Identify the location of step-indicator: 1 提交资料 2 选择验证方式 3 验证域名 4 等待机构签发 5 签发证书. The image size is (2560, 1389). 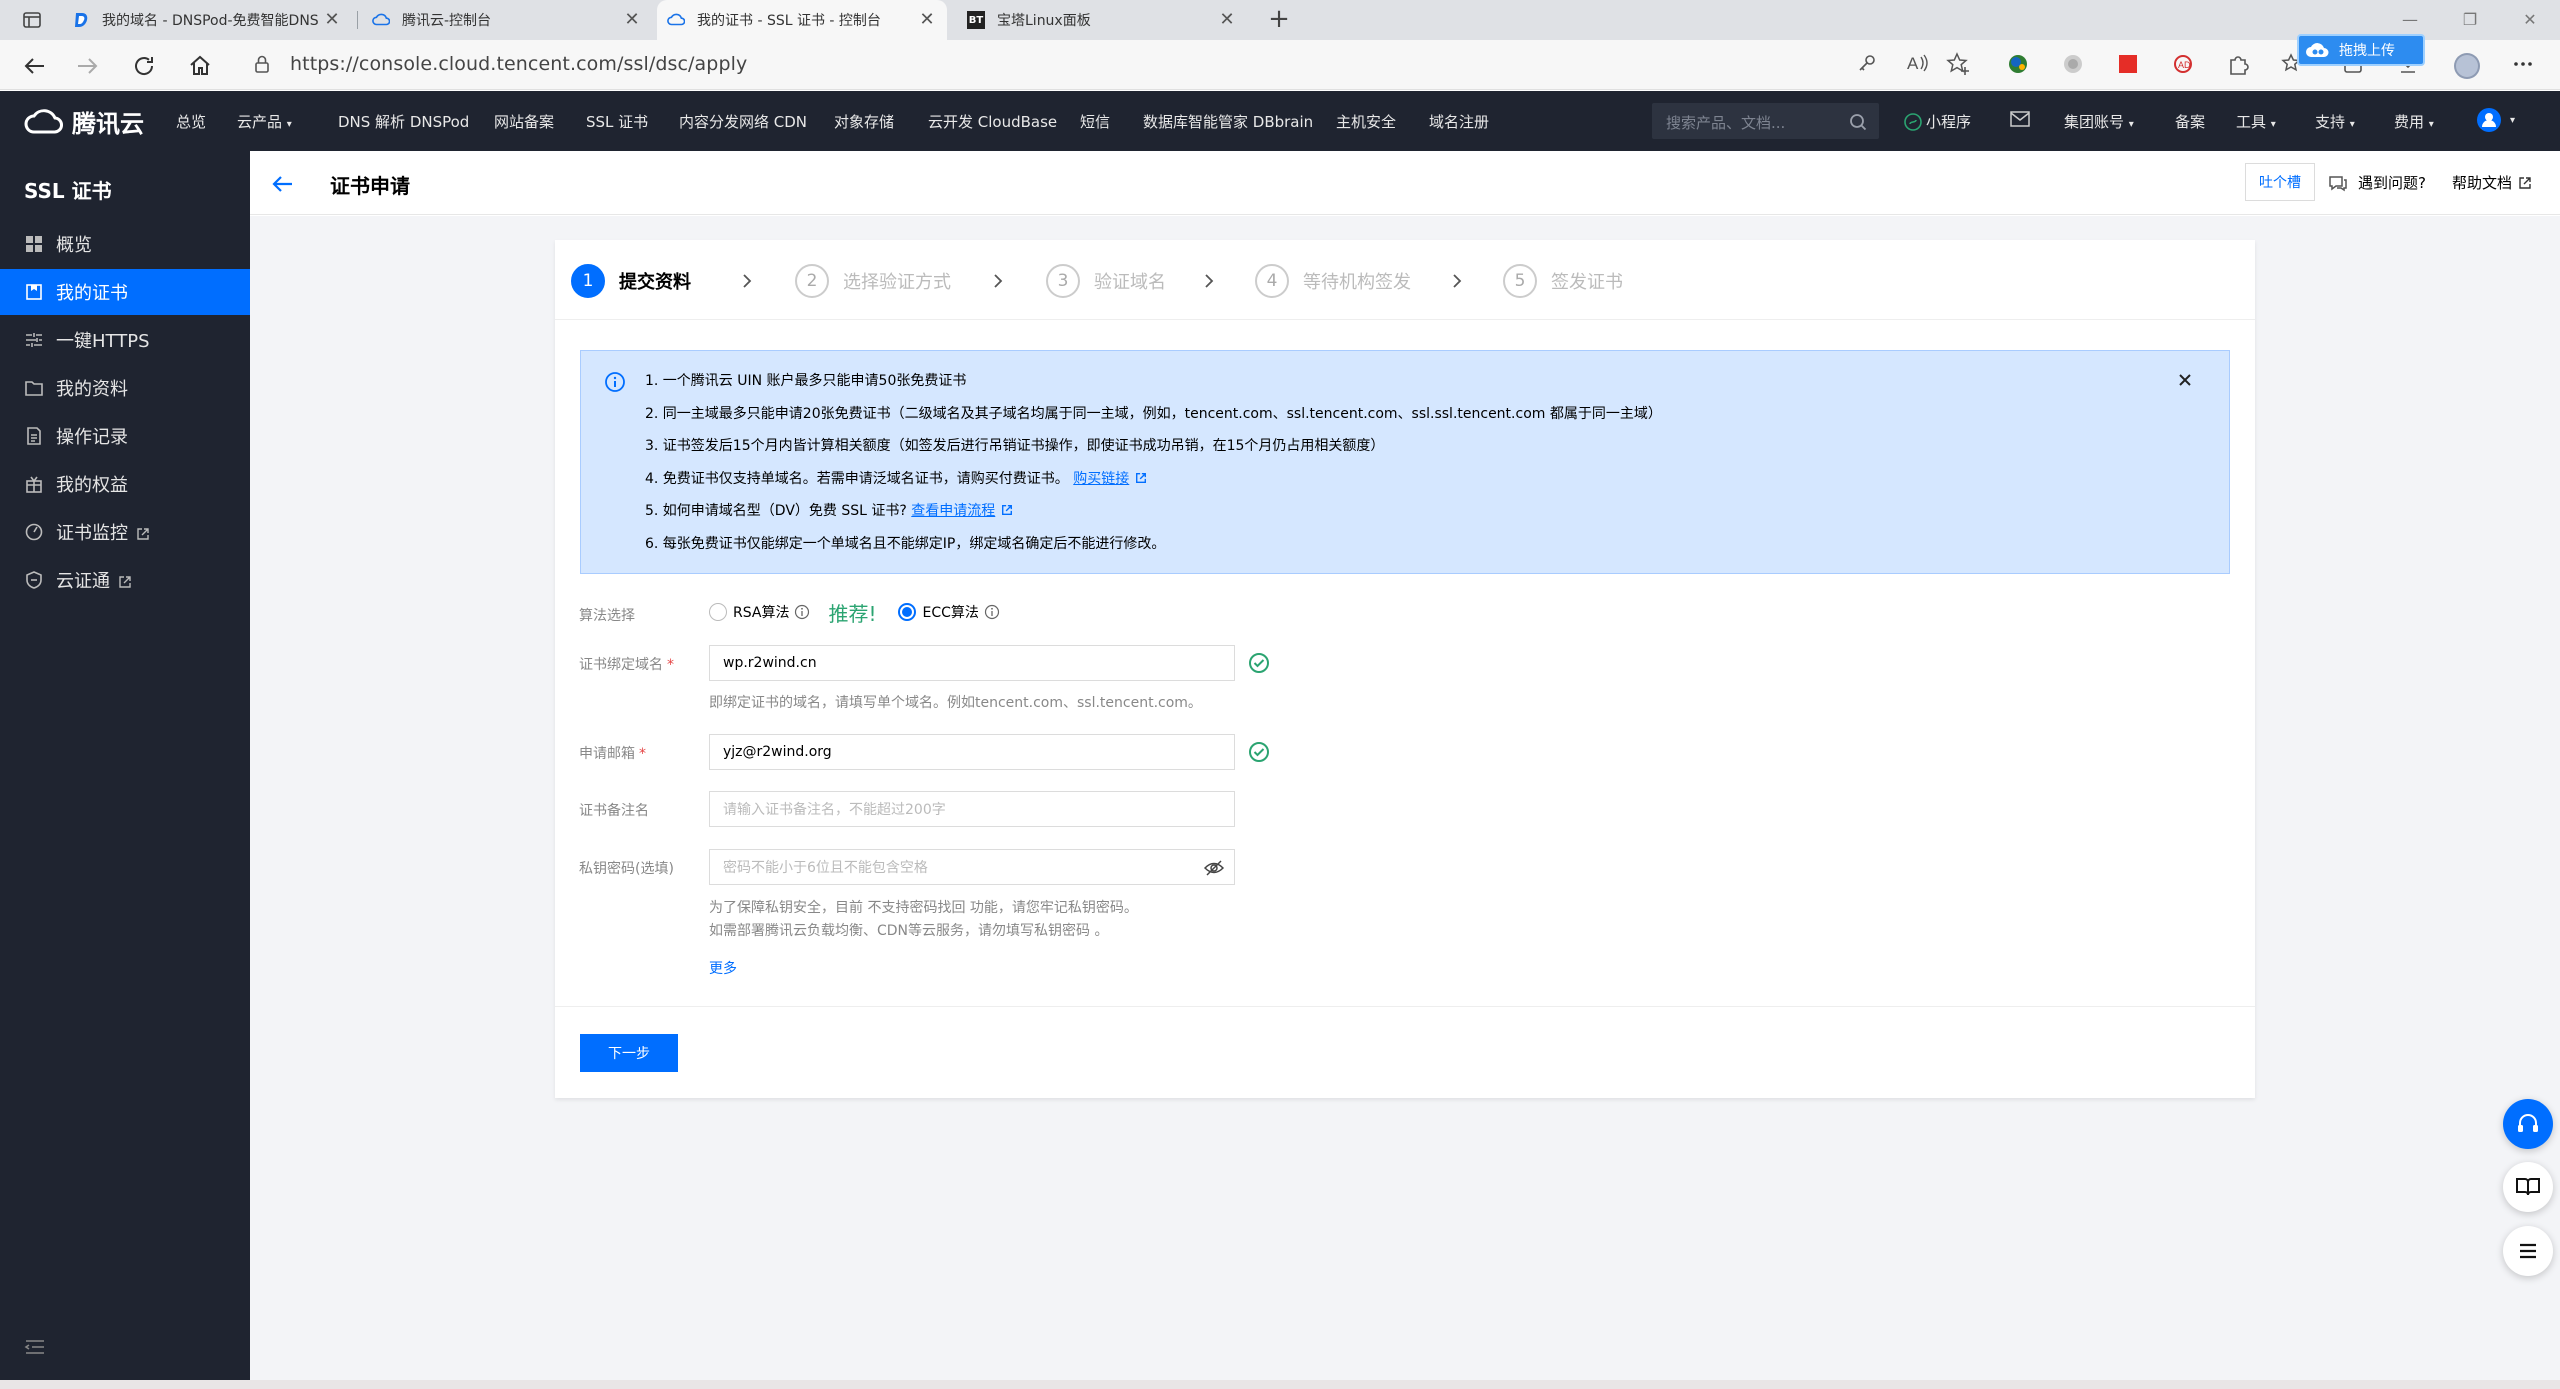
(1405, 280).